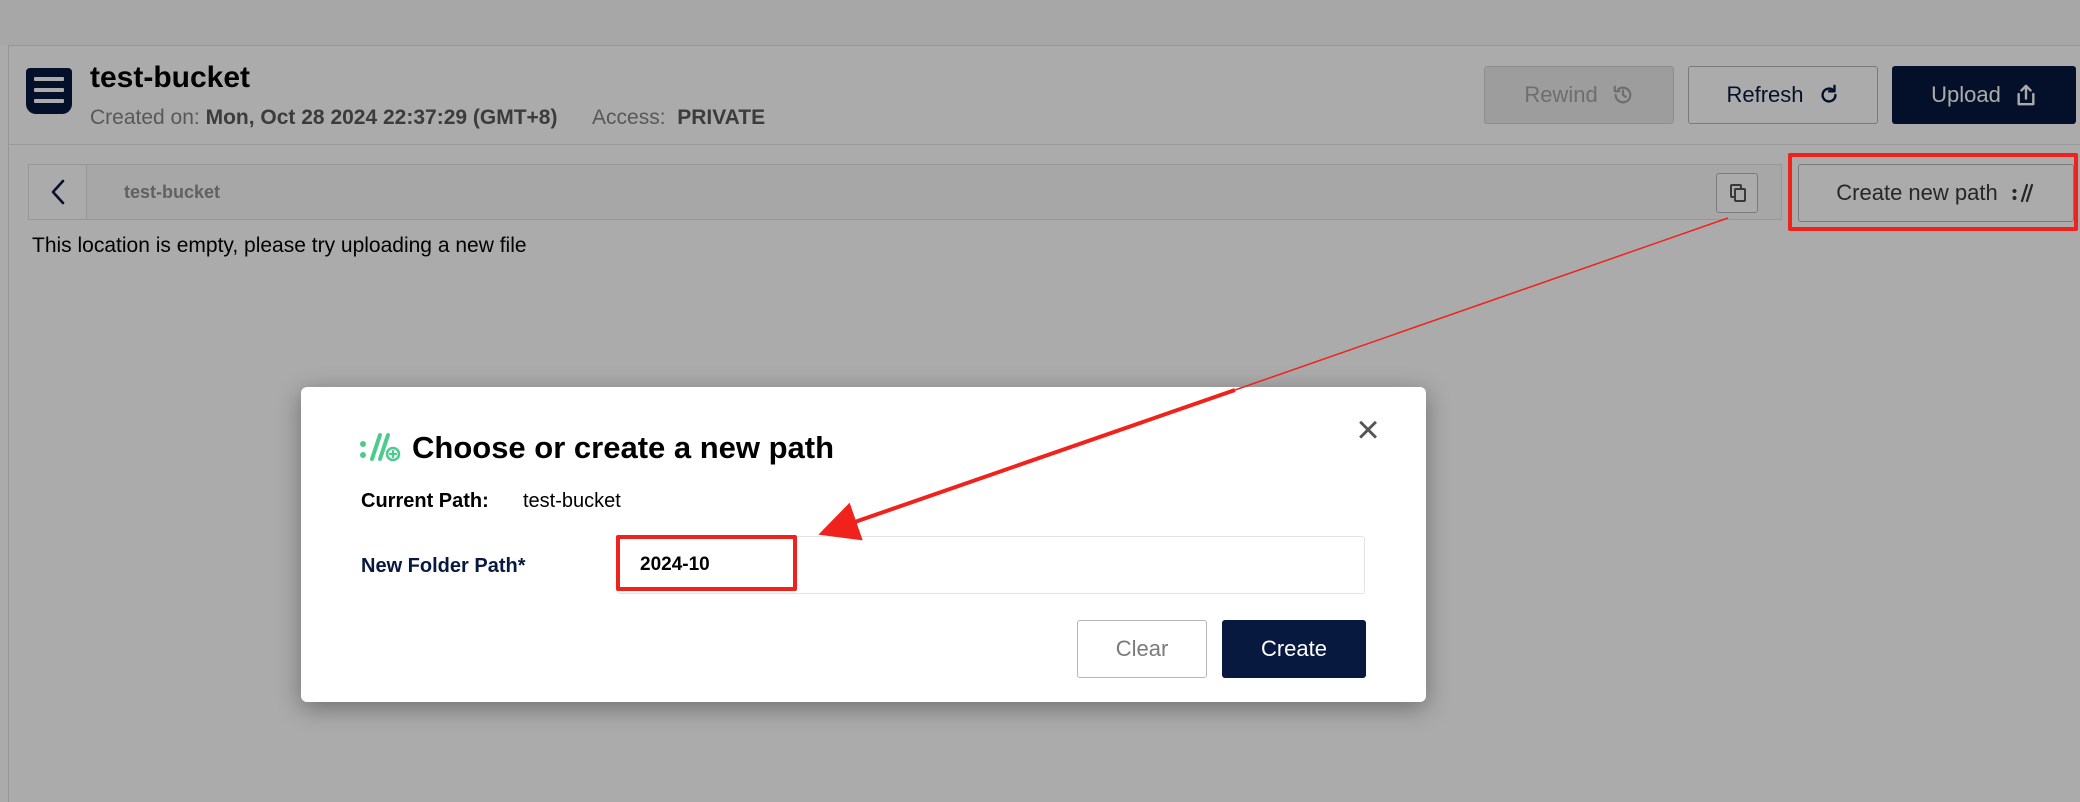  What do you see at coordinates (572, 501) in the screenshot?
I see `current-path-value: test-bucket` at bounding box center [572, 501].